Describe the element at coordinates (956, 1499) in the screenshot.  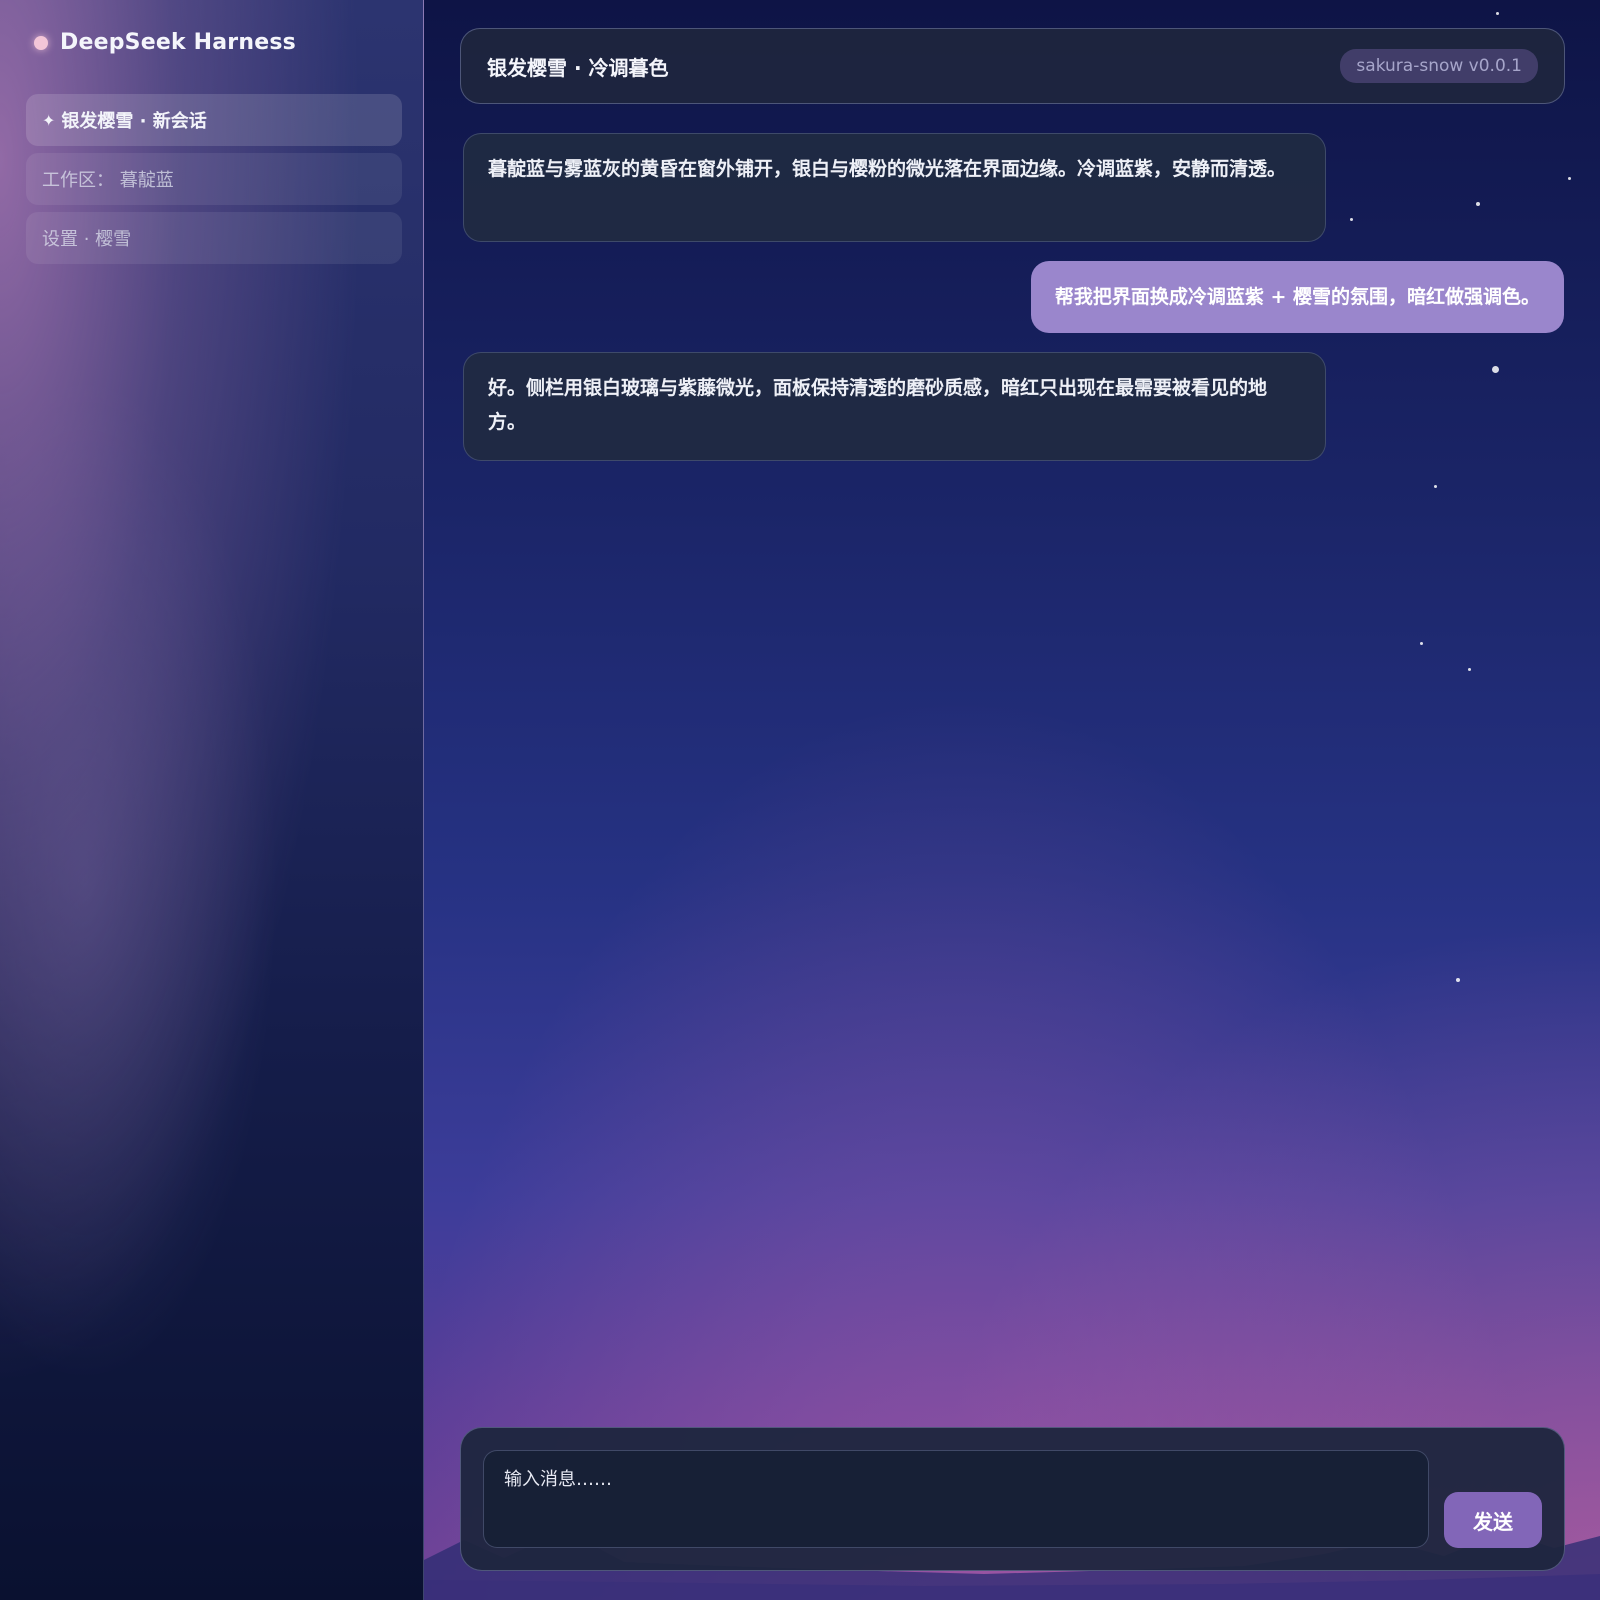
I see `message-input` at that location.